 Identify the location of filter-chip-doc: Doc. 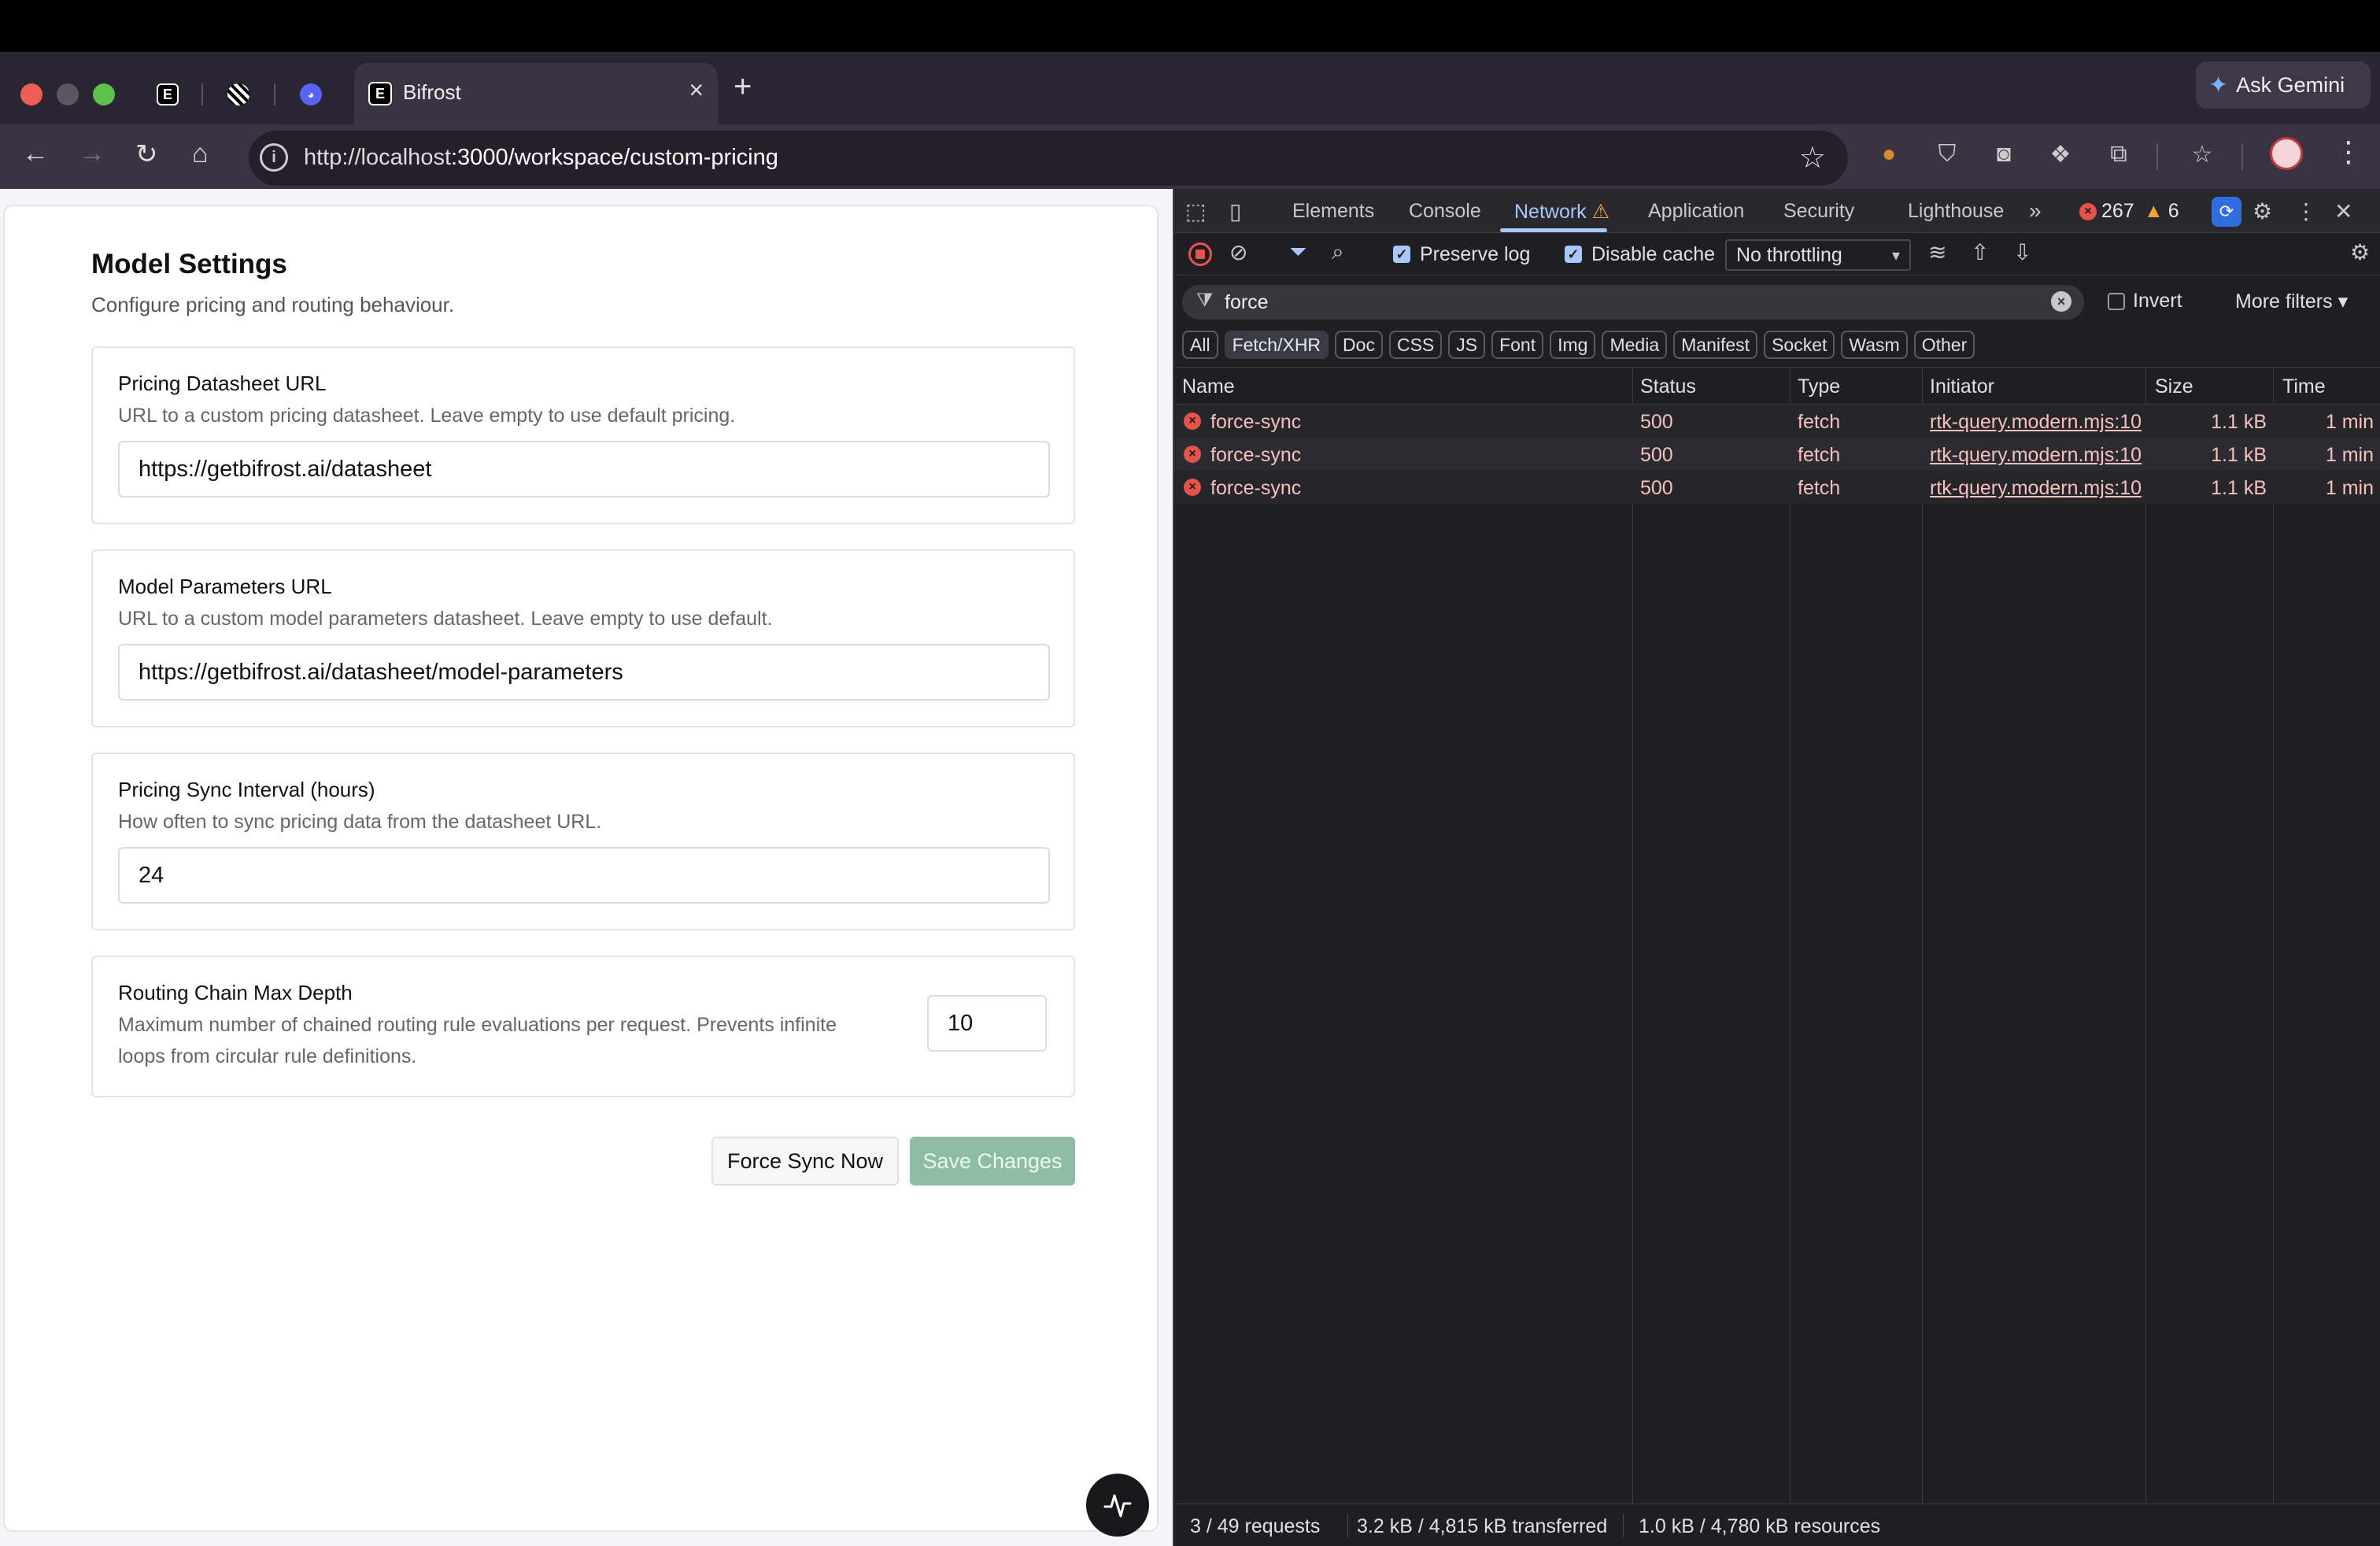
(1359, 345).